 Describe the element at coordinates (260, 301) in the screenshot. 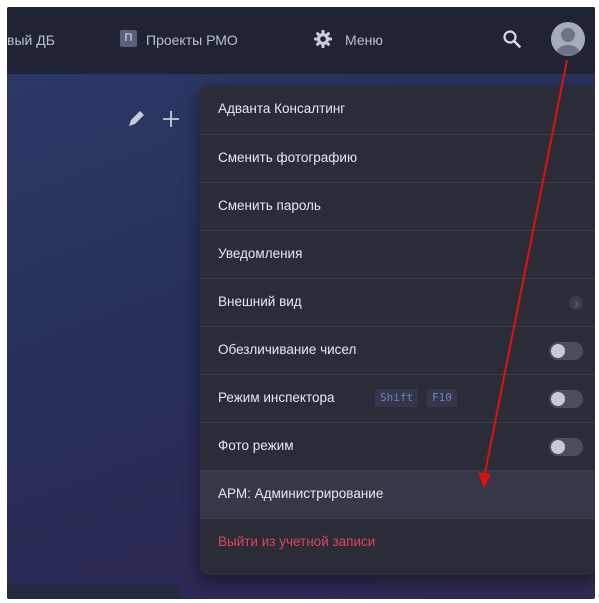

I see `menu-item-label: Внешний вид` at that location.